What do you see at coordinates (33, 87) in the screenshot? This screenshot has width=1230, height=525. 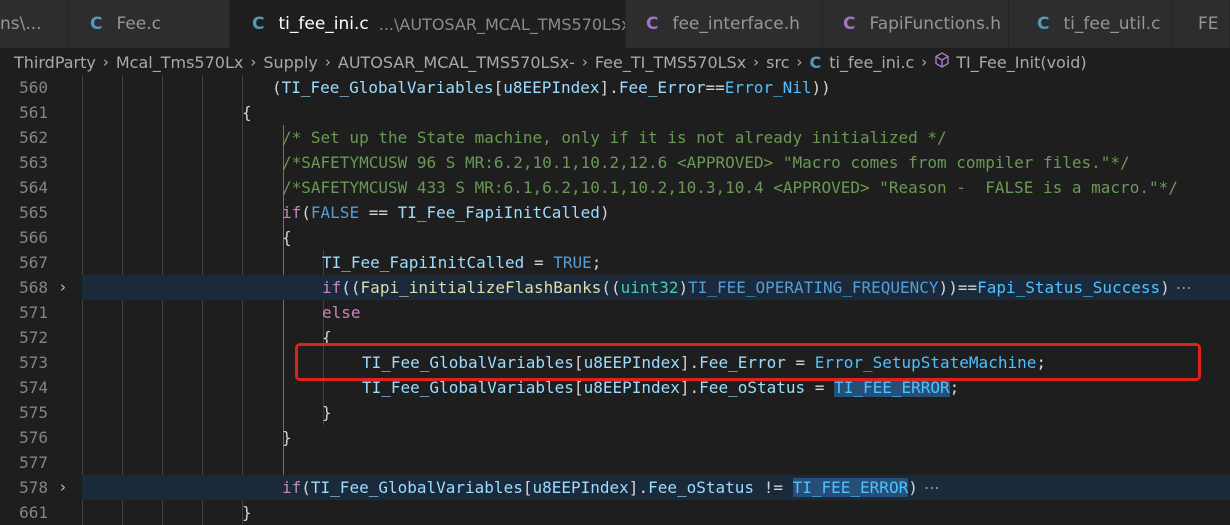 I see `line-number: 560` at bounding box center [33, 87].